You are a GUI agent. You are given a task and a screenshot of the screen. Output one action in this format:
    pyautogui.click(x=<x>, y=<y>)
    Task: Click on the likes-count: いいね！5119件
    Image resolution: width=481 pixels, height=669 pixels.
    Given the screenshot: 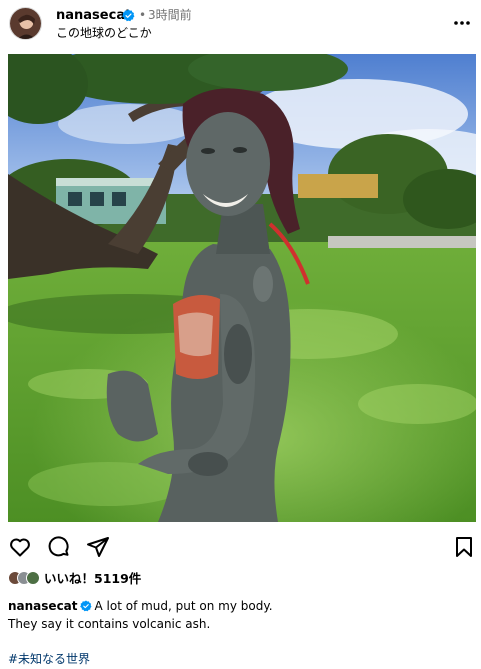 What is the action you would take?
    pyautogui.click(x=92, y=578)
    